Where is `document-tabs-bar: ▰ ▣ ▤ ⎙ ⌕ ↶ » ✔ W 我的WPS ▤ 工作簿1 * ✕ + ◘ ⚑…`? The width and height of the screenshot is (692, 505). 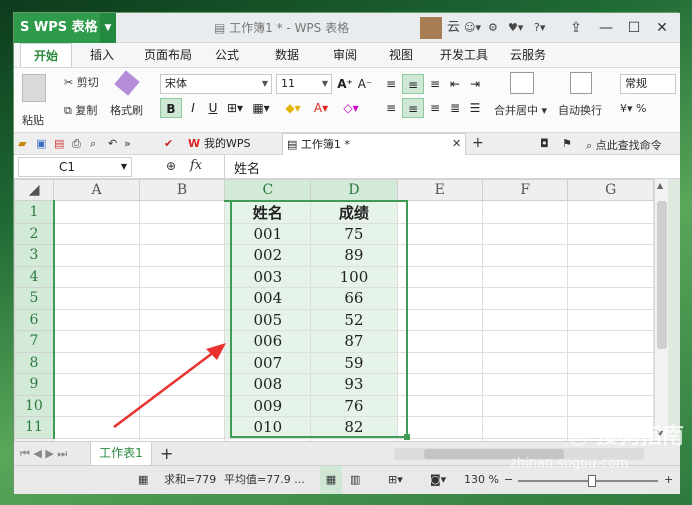
document-tabs-bar: ▰ ▣ ▤ ⎙ ⌕ ↶ » ✔ W 我的WPS ▤ 工作簿1 * ✕ + ◘ ⚑… is located at coordinates (347, 144).